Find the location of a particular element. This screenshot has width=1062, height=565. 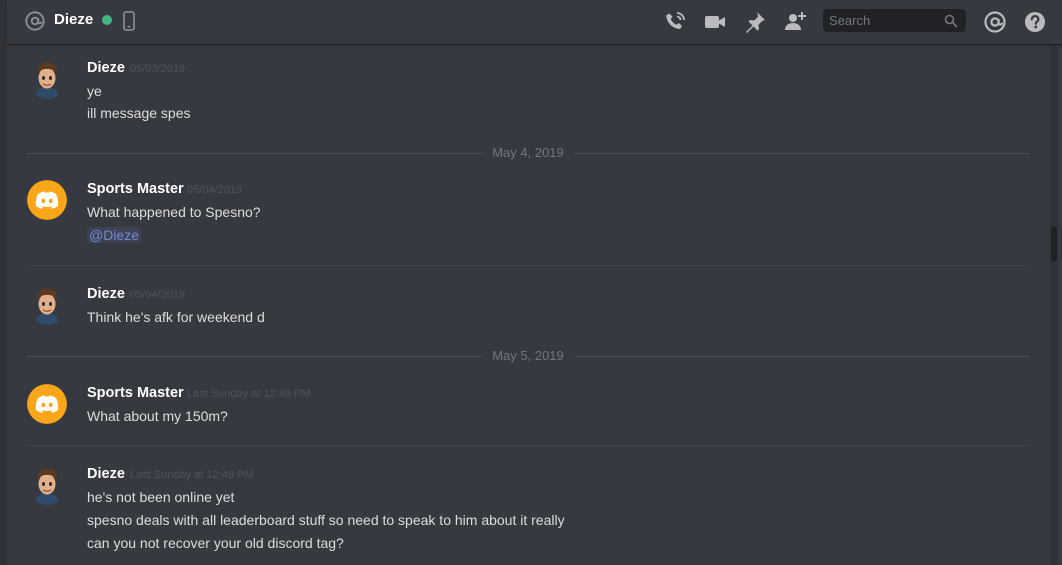

pin-icon is located at coordinates (755, 22).